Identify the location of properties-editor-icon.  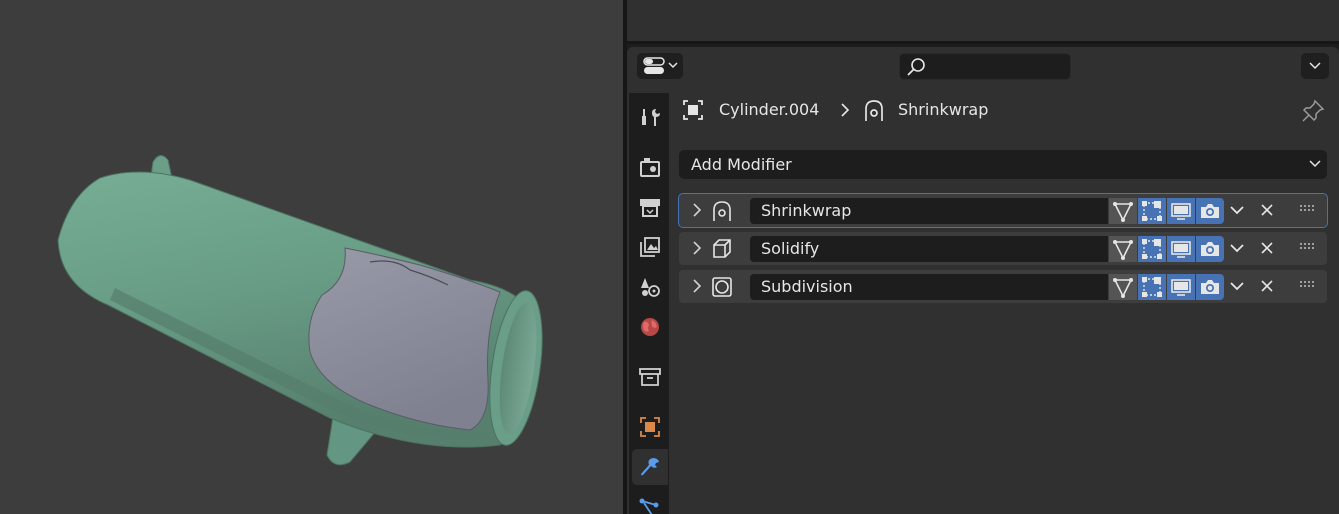
(654, 65).